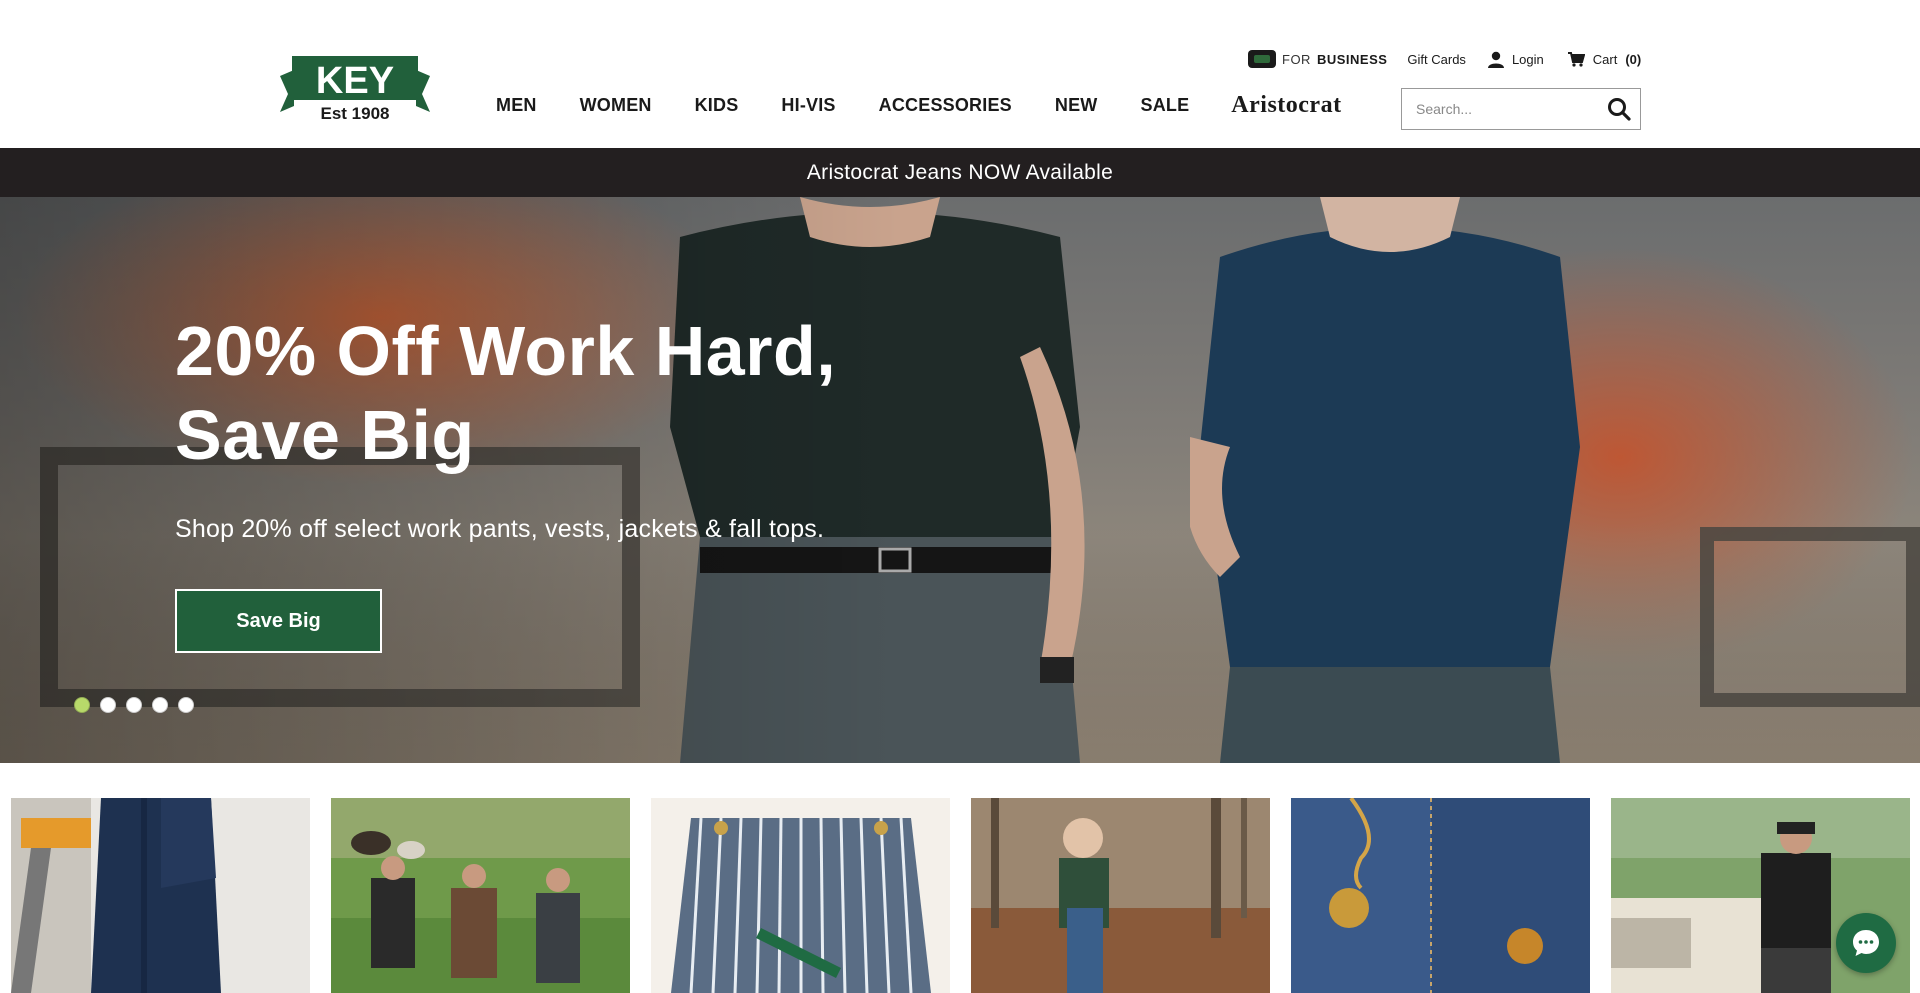 The width and height of the screenshot is (1920, 993). What do you see at coordinates (800, 895) in the screenshot?
I see `tile-striped-overalls` at bounding box center [800, 895].